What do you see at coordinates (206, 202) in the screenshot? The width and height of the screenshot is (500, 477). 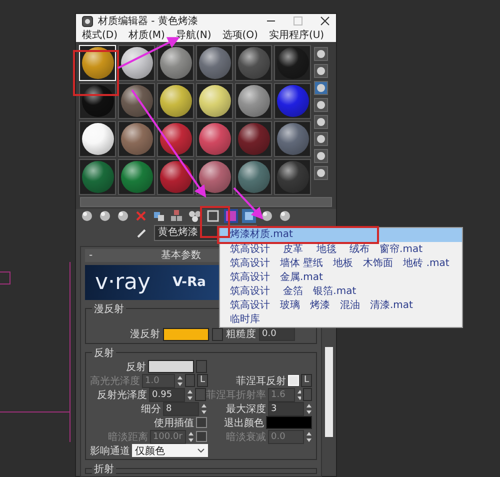 I see `horizontal-scrollbar` at bounding box center [206, 202].